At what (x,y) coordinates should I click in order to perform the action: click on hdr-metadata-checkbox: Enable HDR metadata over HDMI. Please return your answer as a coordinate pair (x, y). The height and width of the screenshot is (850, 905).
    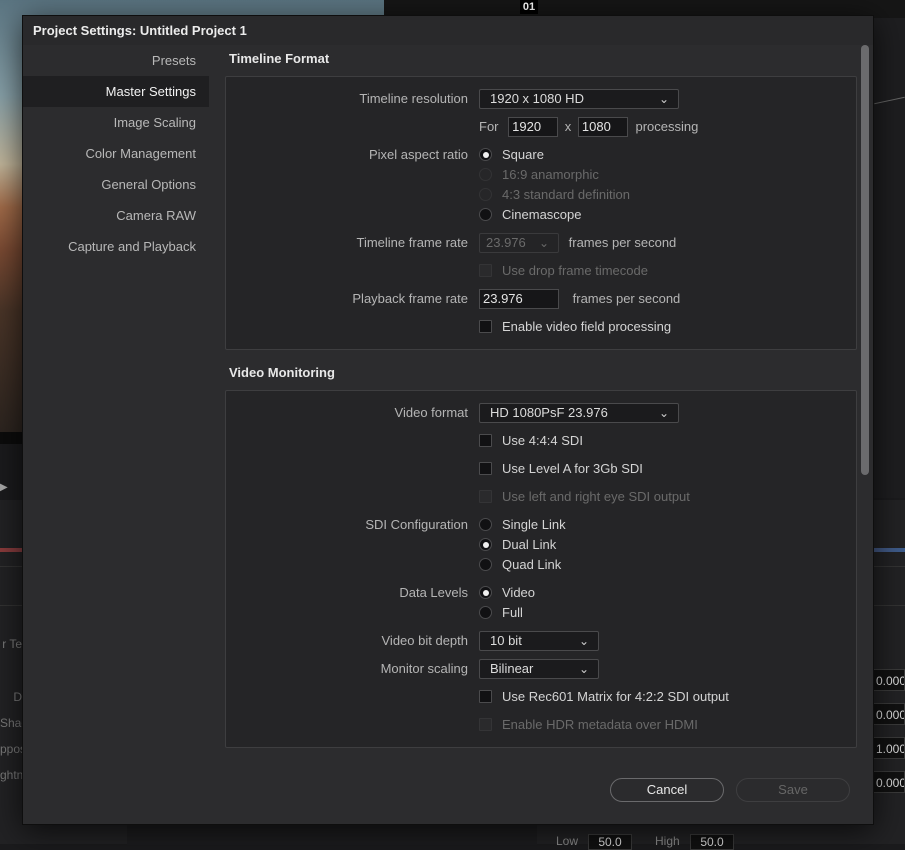
    Looking at the image, I should click on (588, 725).